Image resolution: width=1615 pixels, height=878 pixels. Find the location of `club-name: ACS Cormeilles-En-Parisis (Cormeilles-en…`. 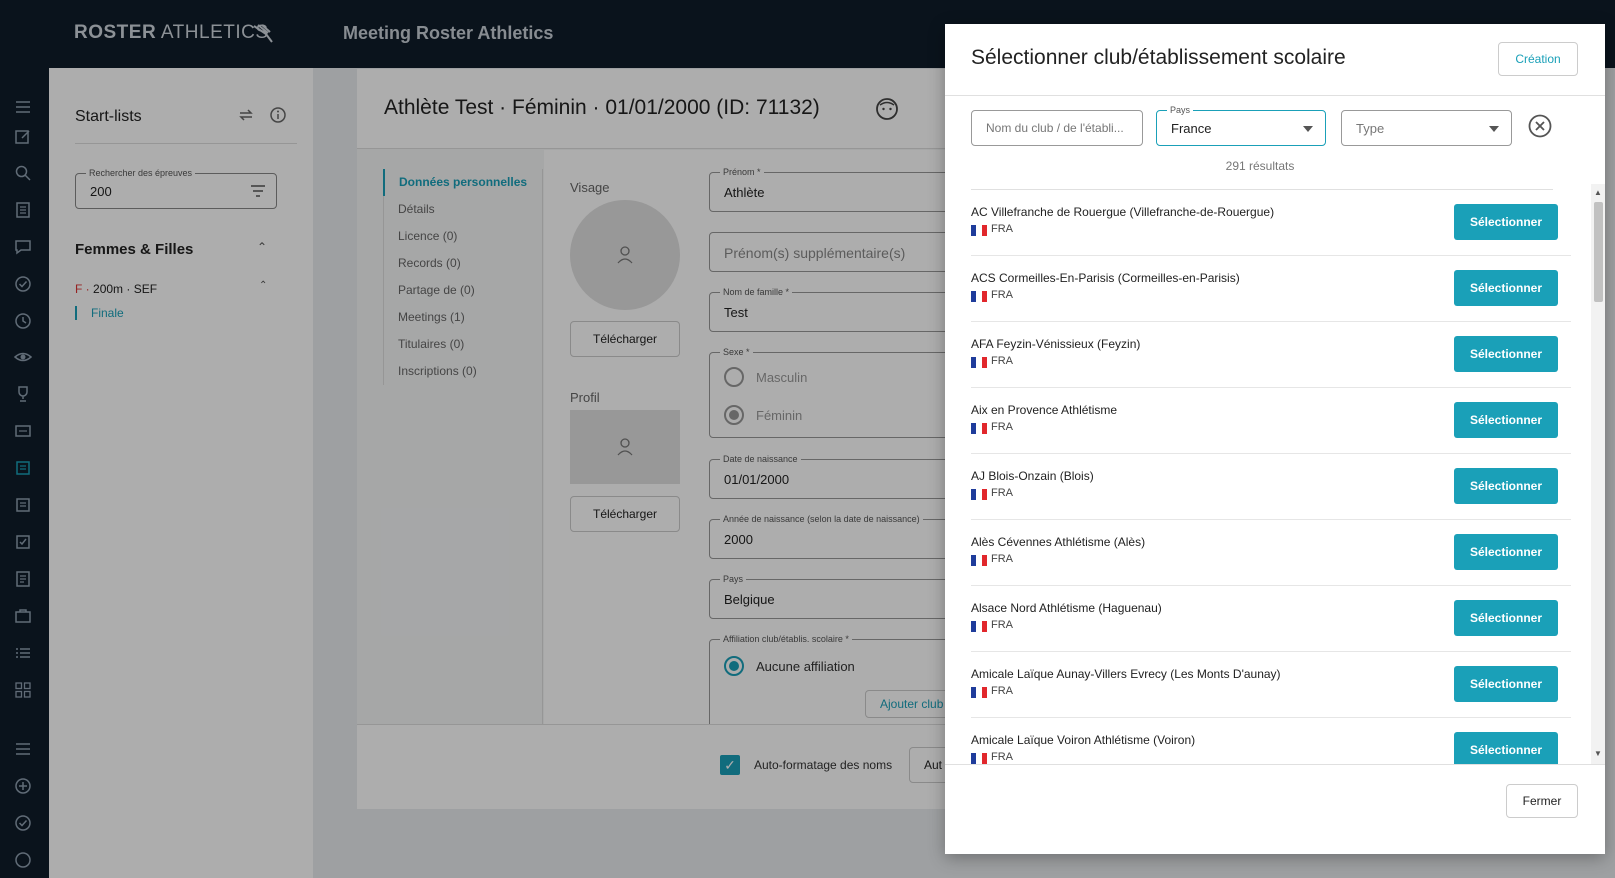

club-name: ACS Cormeilles-En-Parisis (Cormeilles-en… is located at coordinates (1105, 278).